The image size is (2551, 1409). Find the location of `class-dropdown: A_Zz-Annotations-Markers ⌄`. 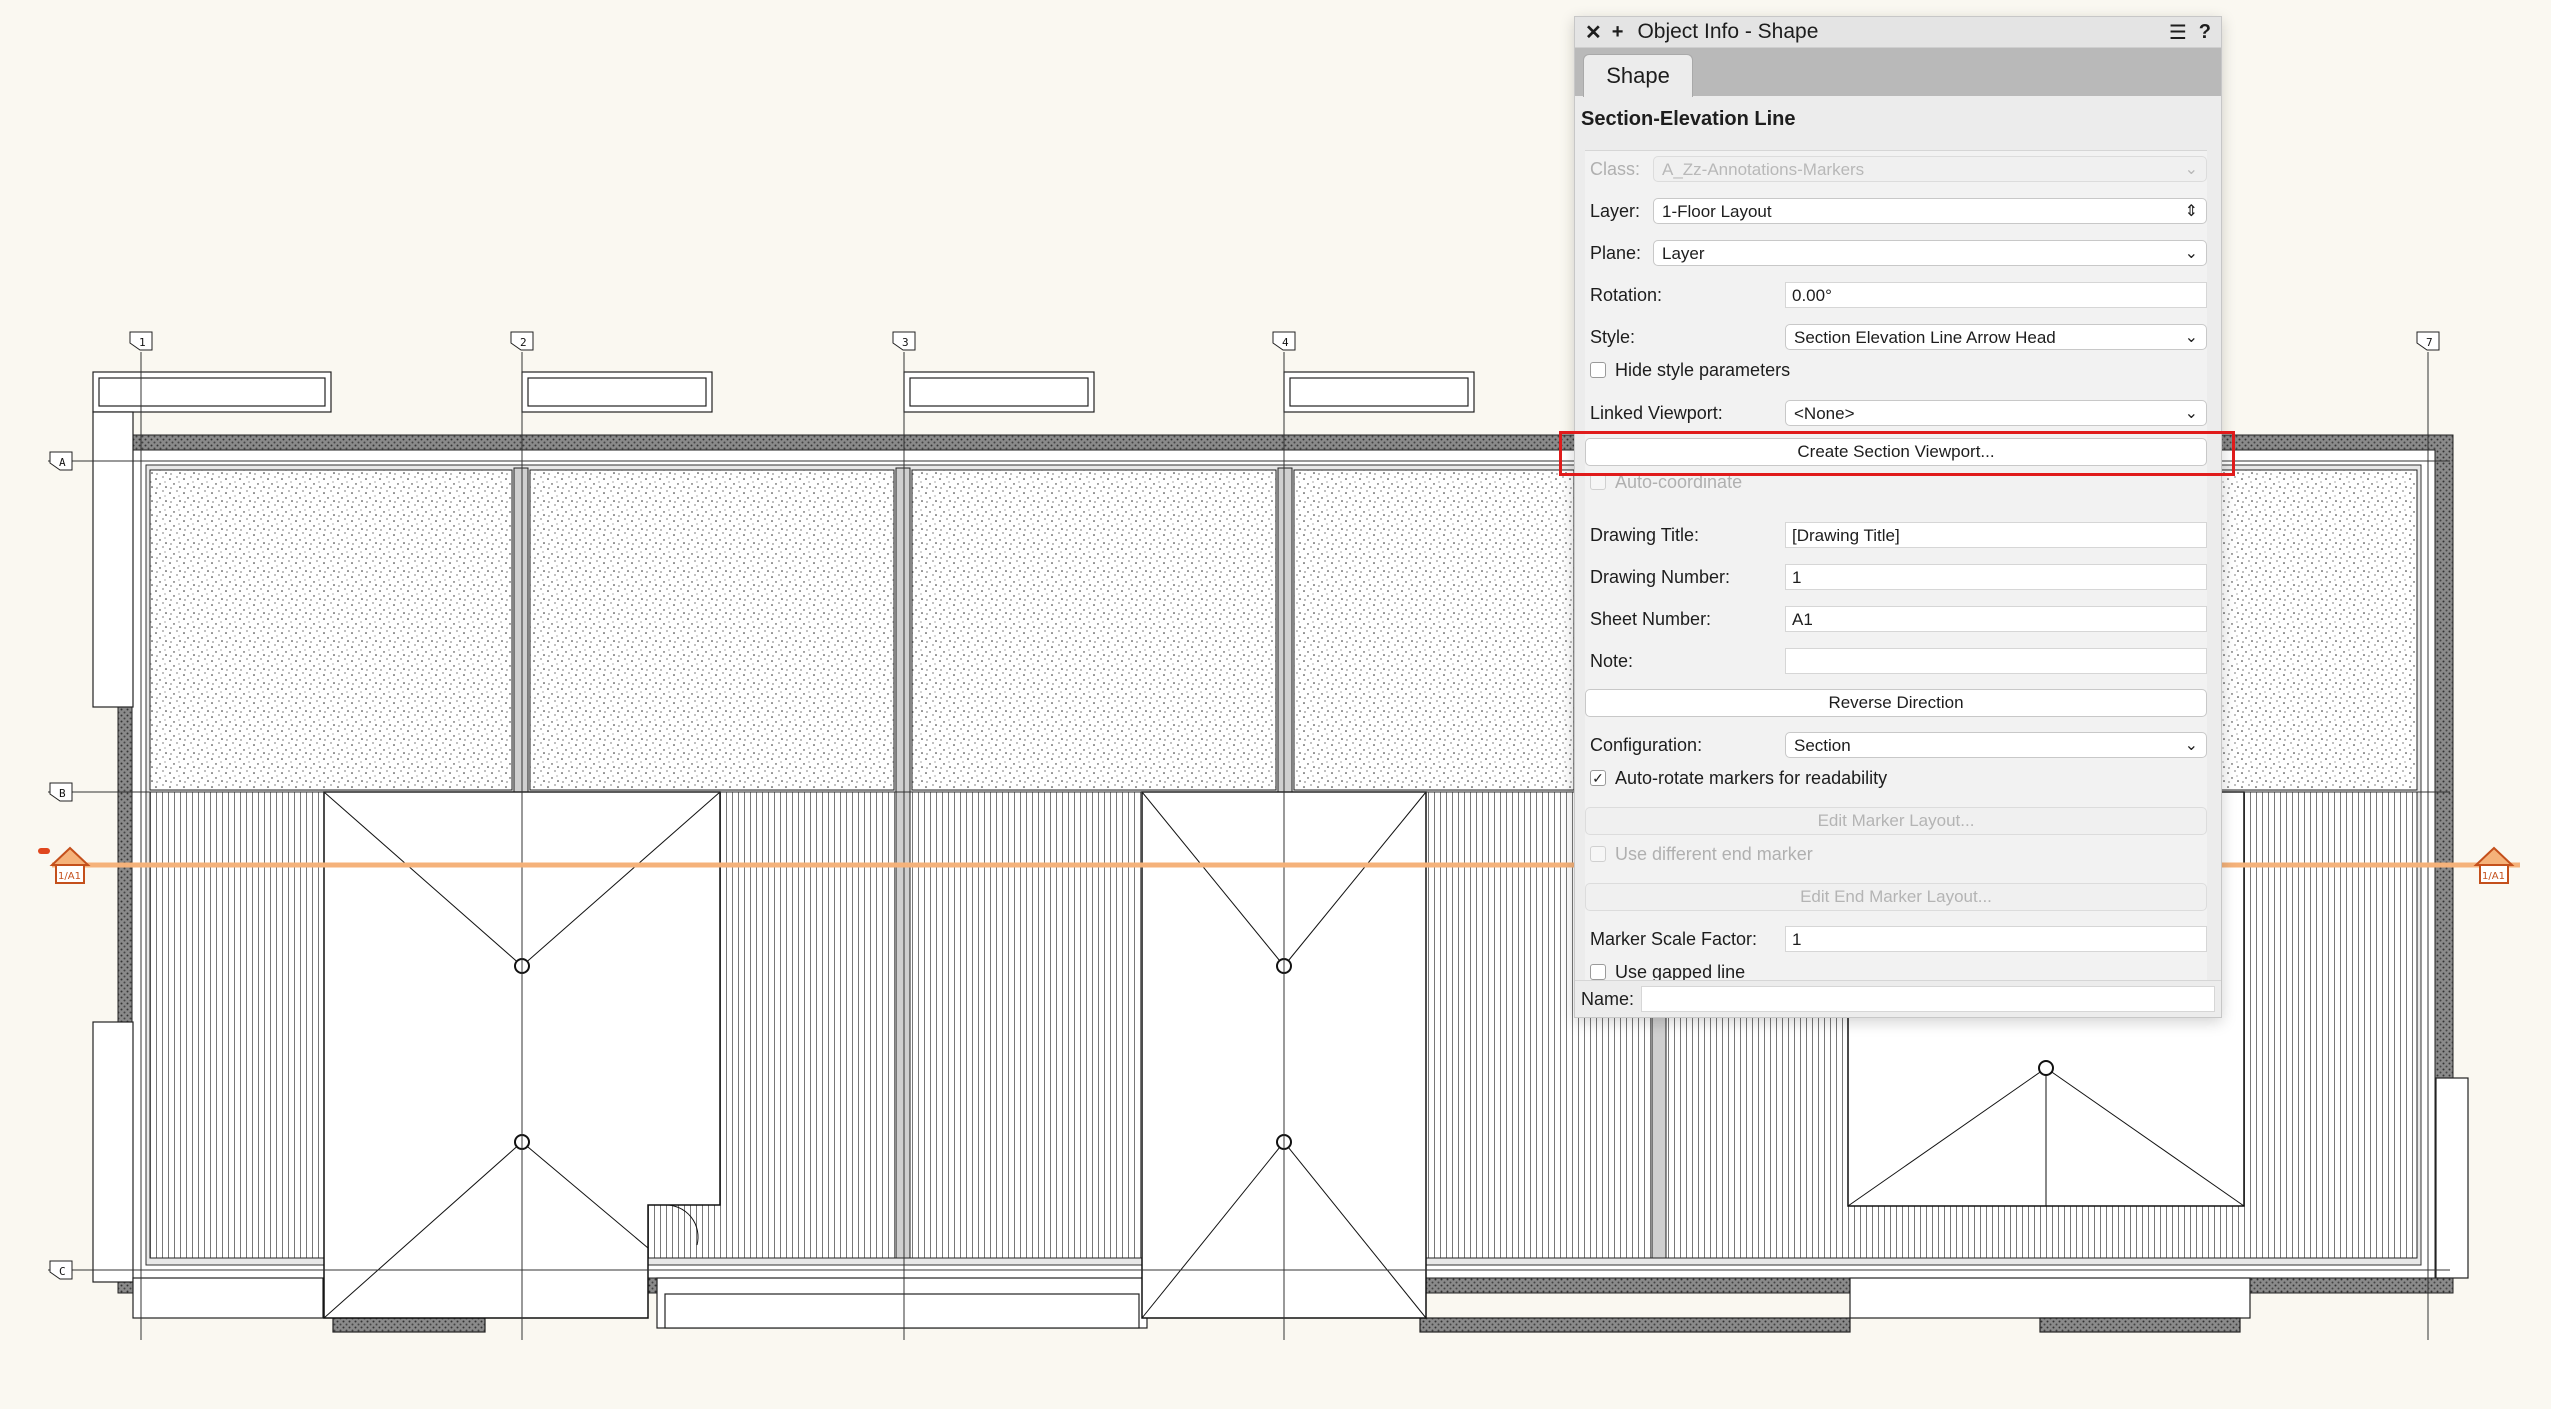

class-dropdown: A_Zz-Annotations-Markers ⌄ is located at coordinates (1930, 169).